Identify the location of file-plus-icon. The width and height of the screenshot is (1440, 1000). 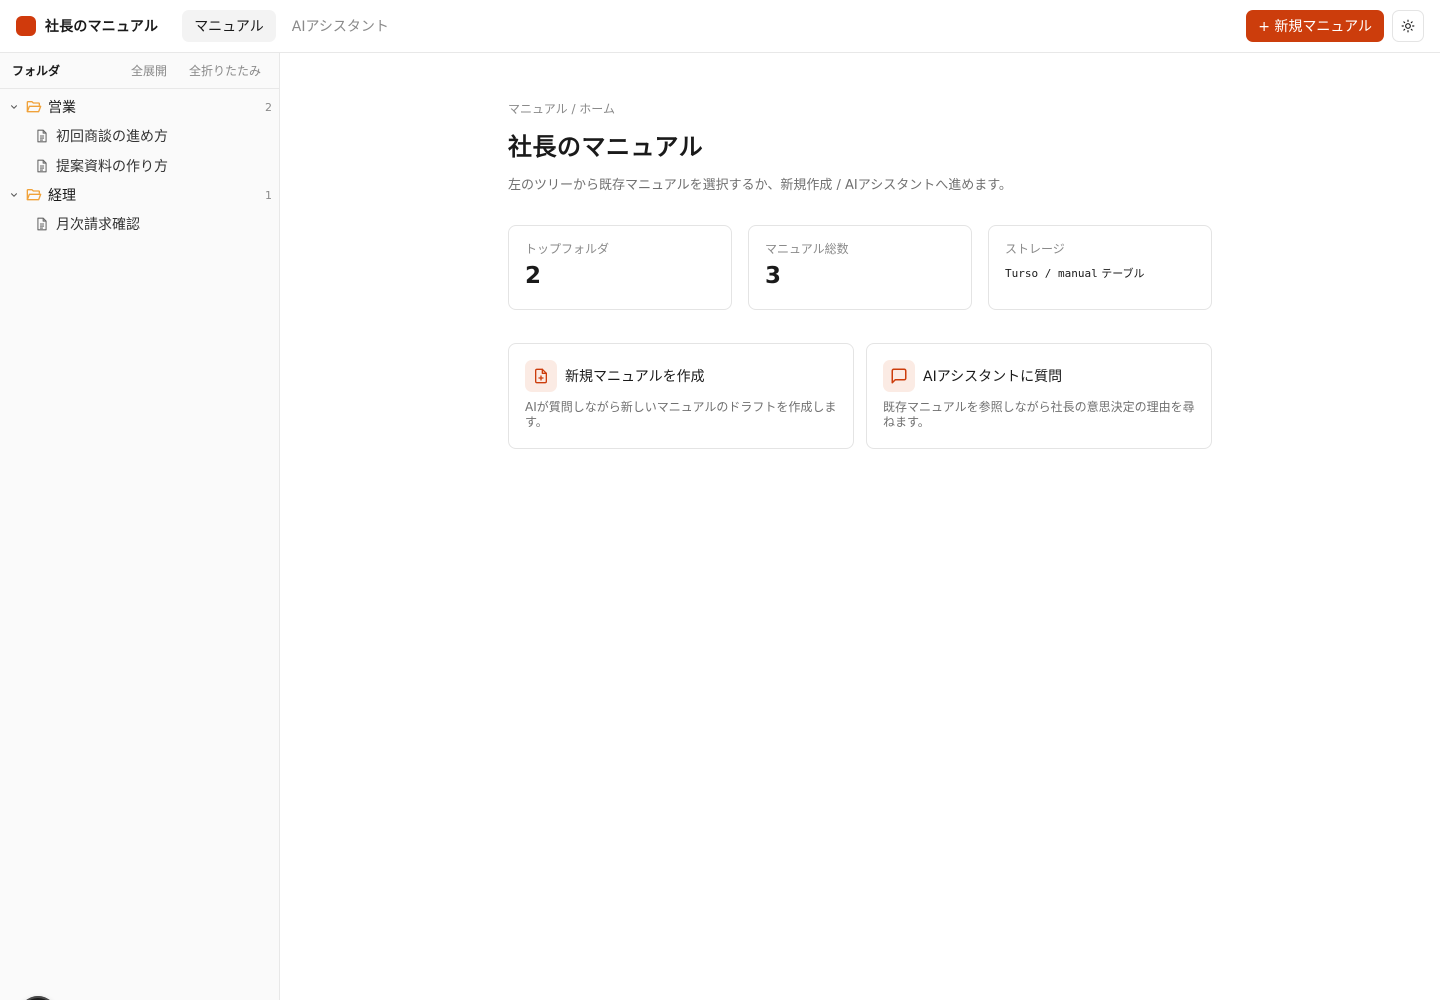
(541, 376).